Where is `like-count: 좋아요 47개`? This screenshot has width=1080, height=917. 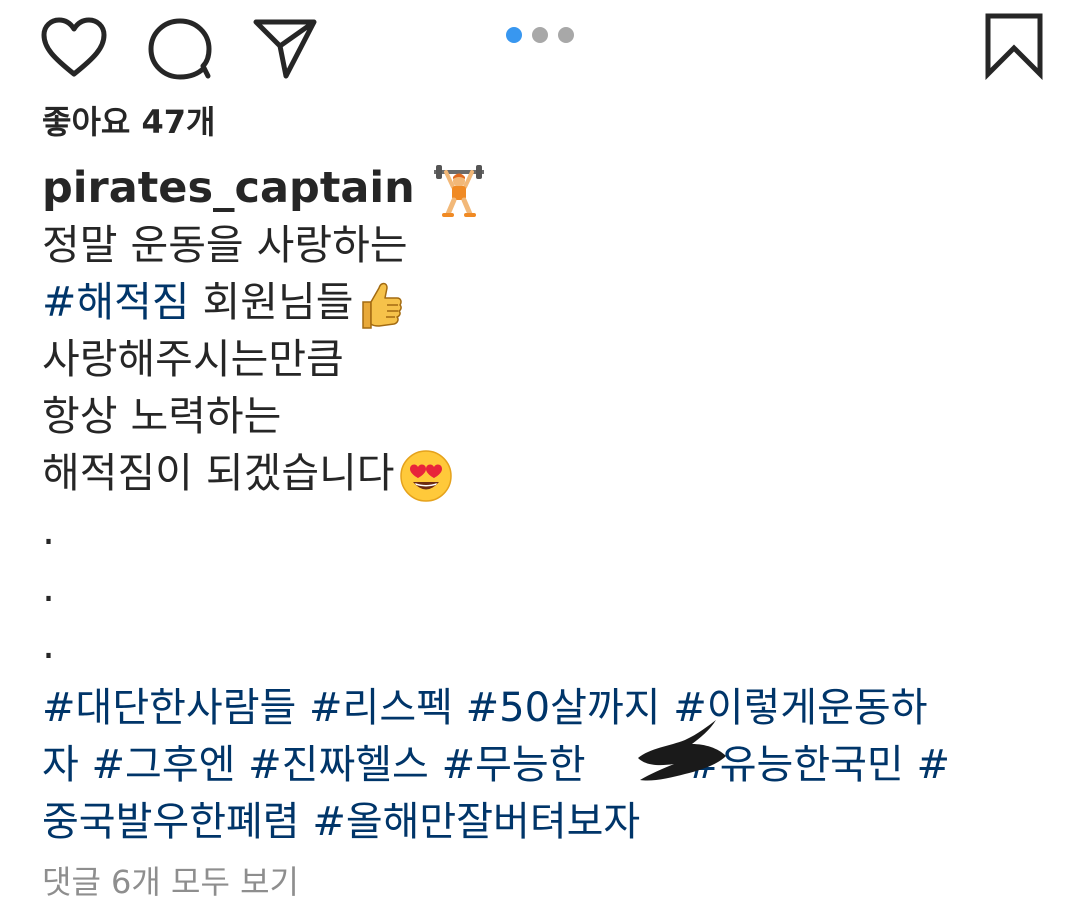 like-count: 좋아요 47개 is located at coordinates (128, 122).